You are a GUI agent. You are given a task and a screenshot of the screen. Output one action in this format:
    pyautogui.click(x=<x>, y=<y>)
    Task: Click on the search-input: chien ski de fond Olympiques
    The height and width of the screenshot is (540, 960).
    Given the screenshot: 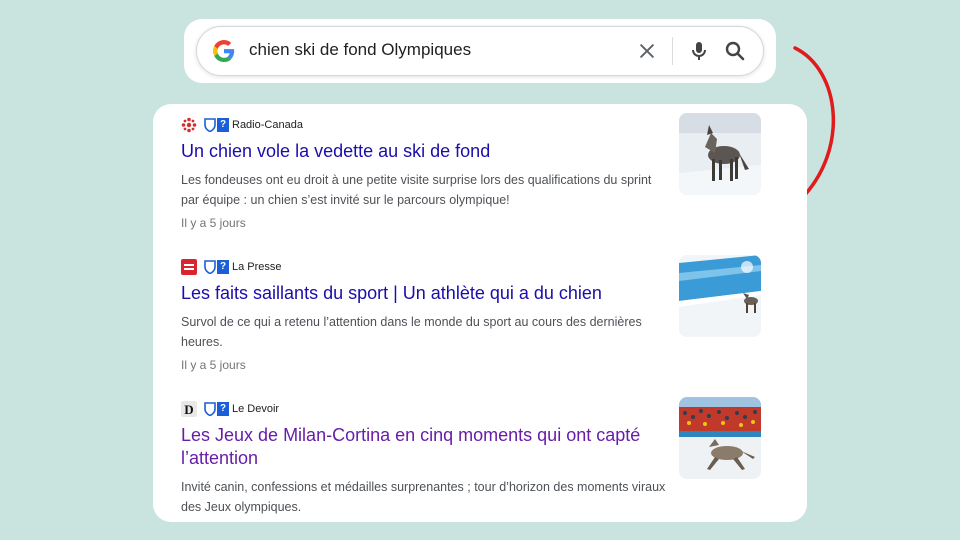 What is the action you would take?
    pyautogui.click(x=360, y=50)
    